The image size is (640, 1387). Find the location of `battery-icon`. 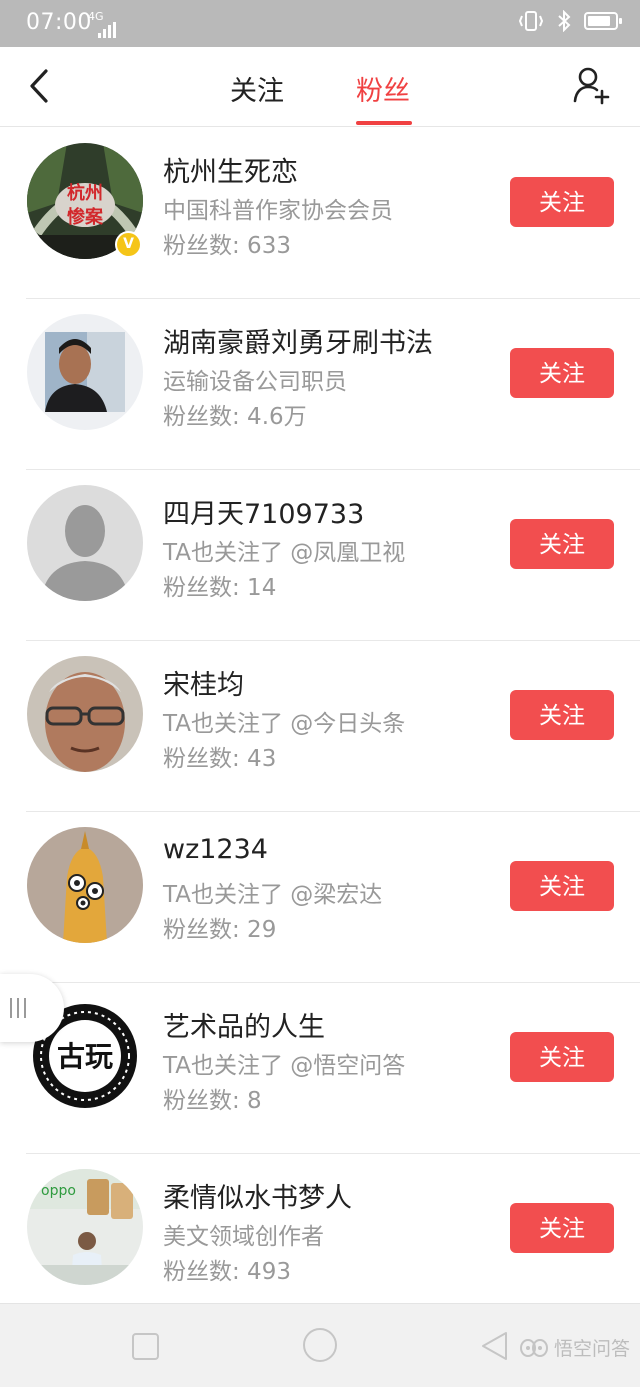

battery-icon is located at coordinates (603, 21).